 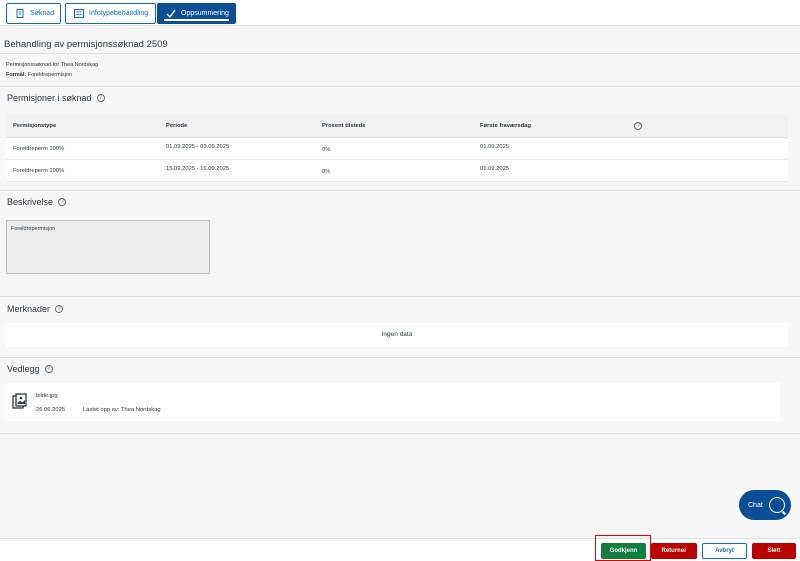 I want to click on tab-infotypebehandling: Infotypebehandling, so click(x=110, y=13).